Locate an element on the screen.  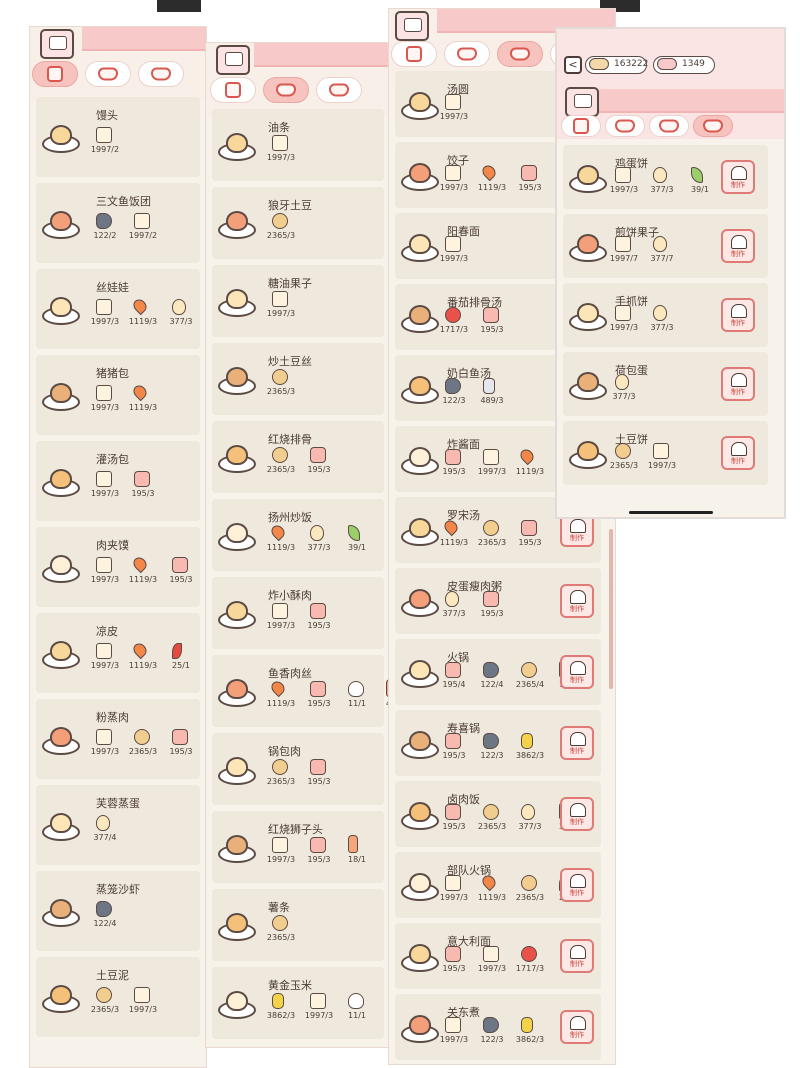
scrollbar is located at coordinates (611, 609).